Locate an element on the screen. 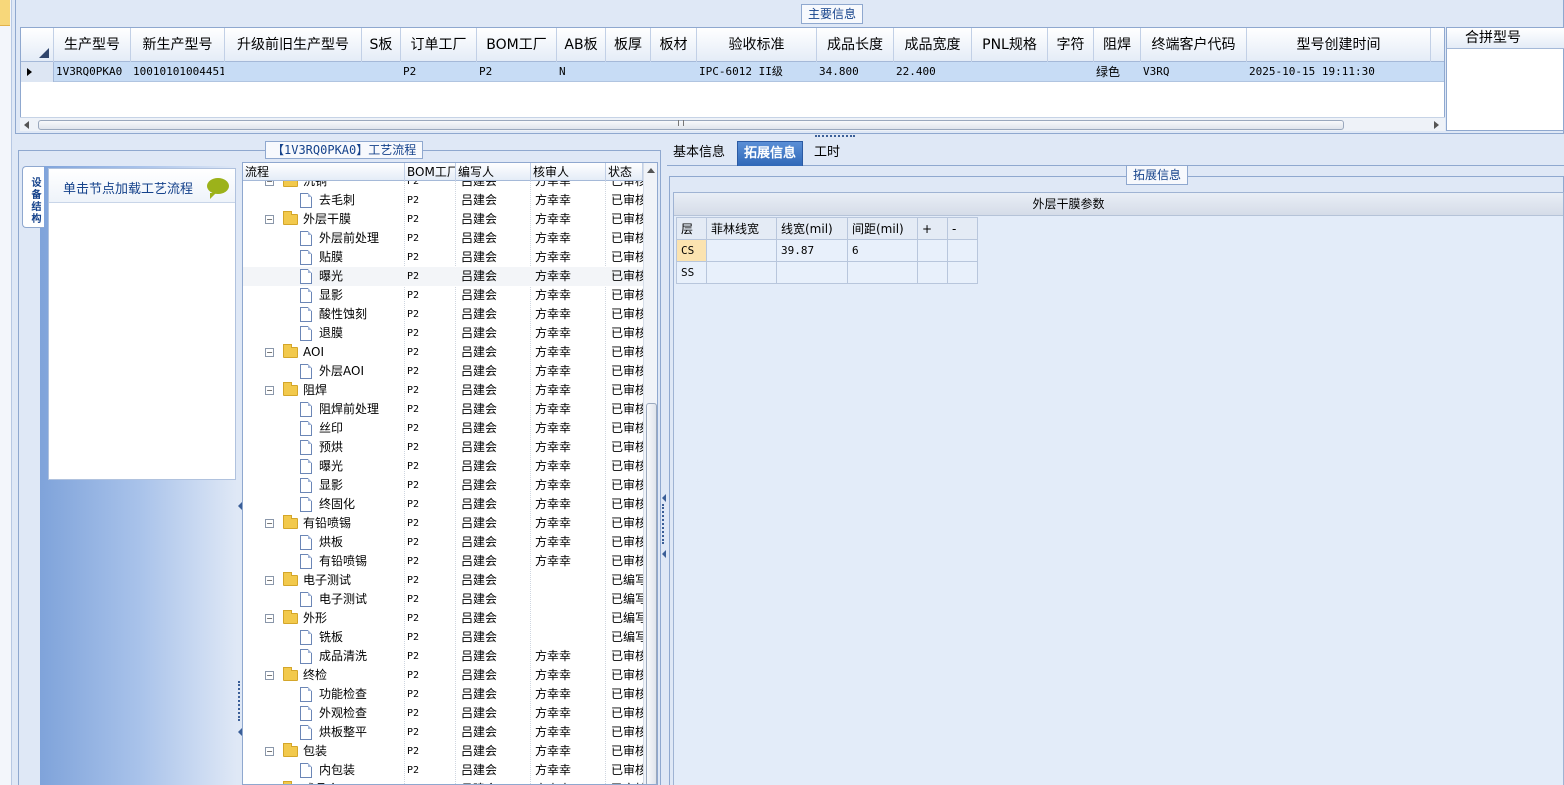 Image resolution: width=1564 pixels, height=785 pixels. tree-row: − 阻焊 P2 吕建会 方幸幸 已审核 is located at coordinates (443, 390).